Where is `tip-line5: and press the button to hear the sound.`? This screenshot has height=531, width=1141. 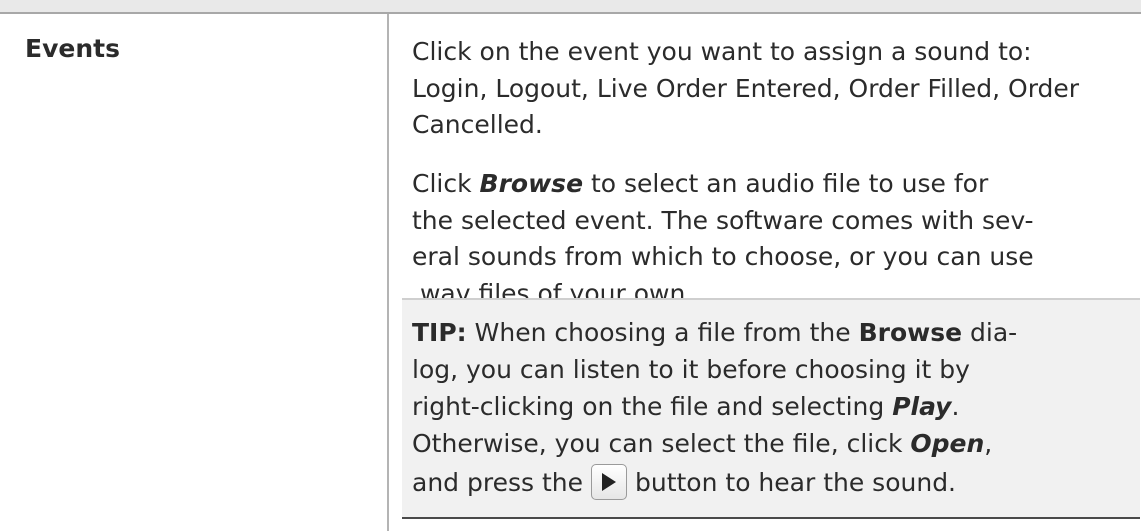
tip-line5: and press the button to hear the sound. is located at coordinates (684, 483).